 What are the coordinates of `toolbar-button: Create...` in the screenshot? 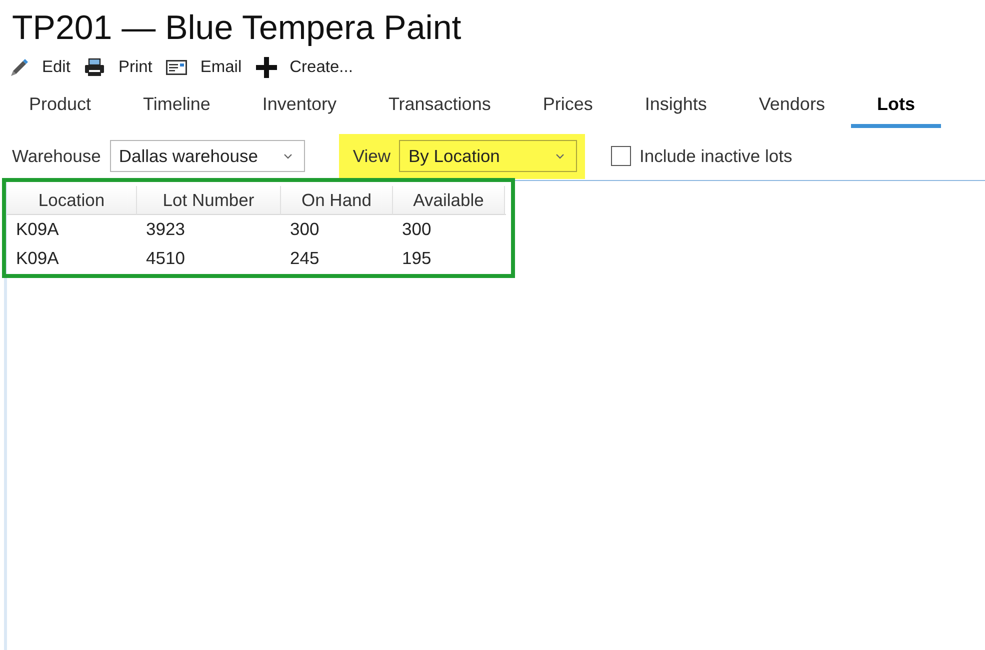 It's located at (304, 67).